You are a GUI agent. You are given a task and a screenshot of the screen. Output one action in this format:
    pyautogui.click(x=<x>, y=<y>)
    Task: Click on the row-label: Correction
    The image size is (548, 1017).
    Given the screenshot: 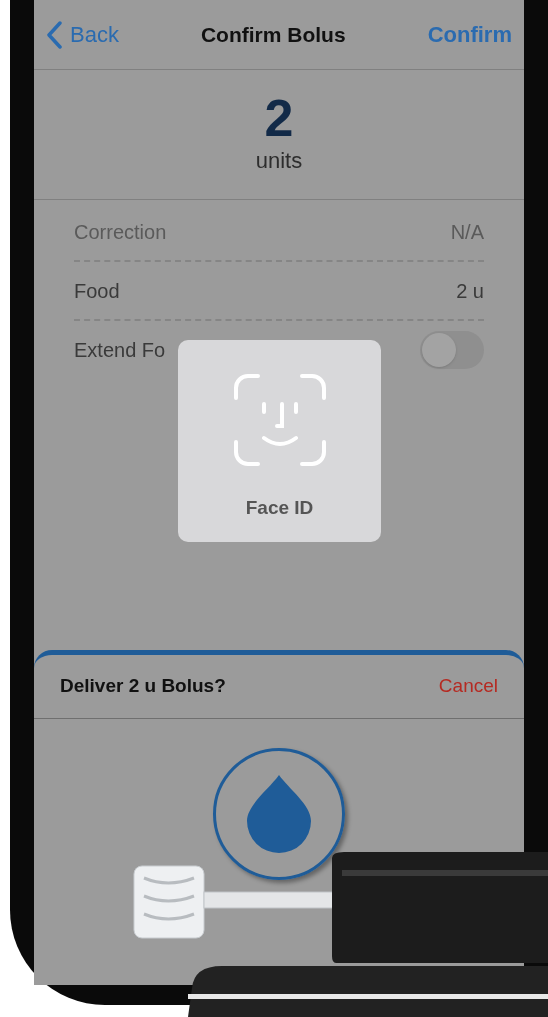 What is the action you would take?
    pyautogui.click(x=120, y=232)
    